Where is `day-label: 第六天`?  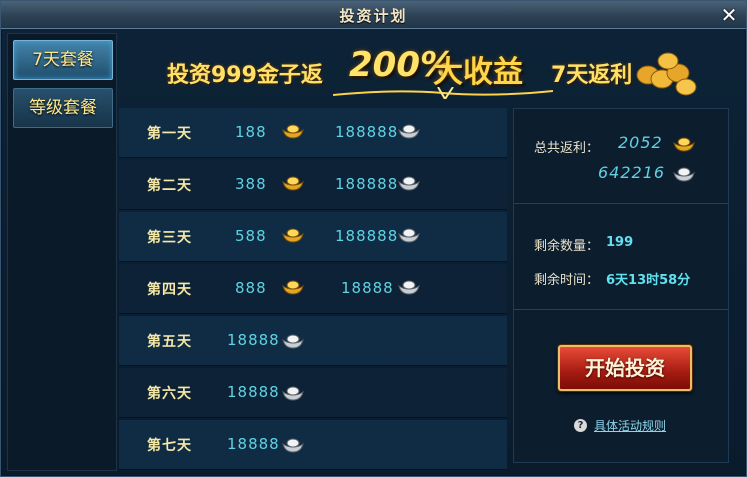
day-label: 第六天 is located at coordinates (169, 394).